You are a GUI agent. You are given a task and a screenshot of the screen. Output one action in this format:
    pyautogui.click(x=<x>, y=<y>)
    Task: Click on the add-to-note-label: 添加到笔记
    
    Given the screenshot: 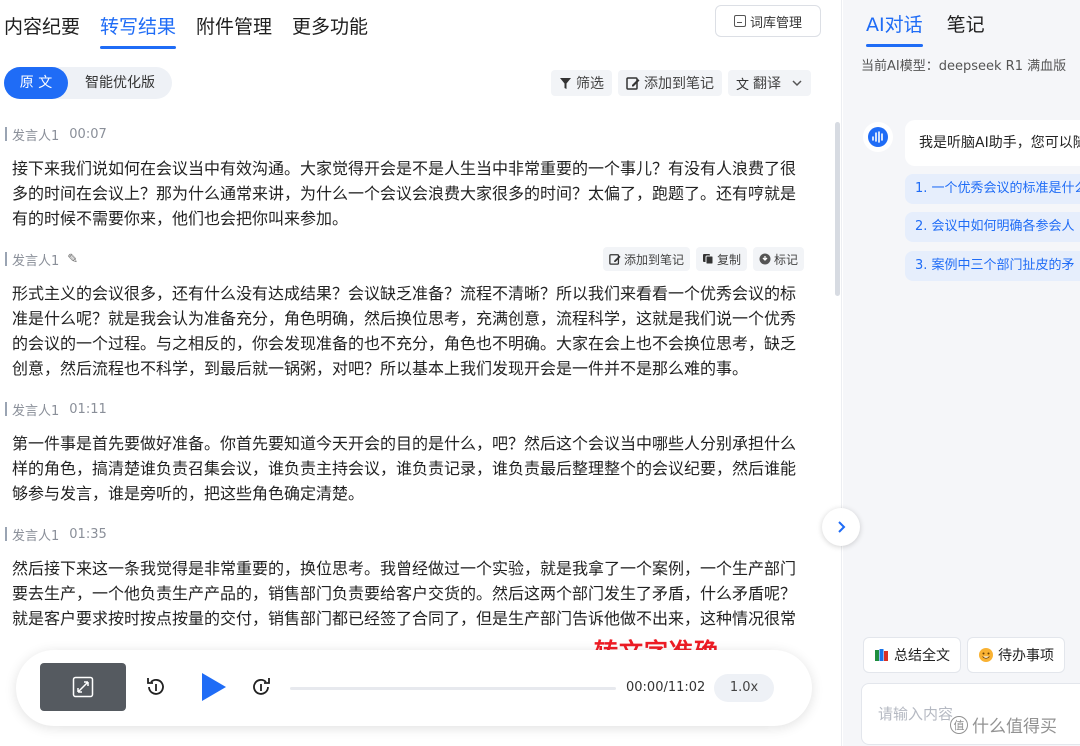 What is the action you would take?
    pyautogui.click(x=678, y=84)
    